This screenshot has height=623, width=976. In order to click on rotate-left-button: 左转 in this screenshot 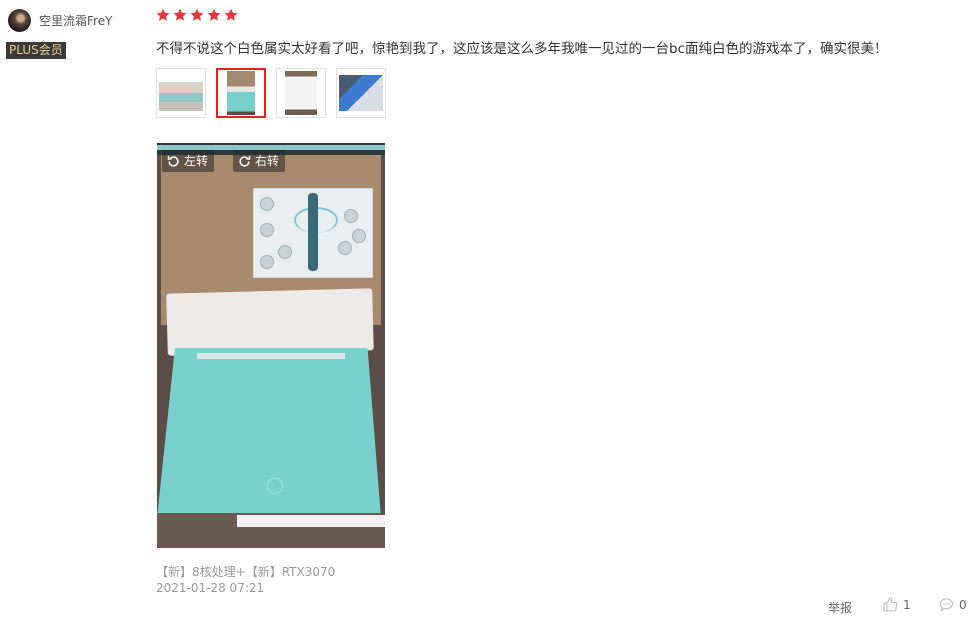, I will do `click(188, 161)`.